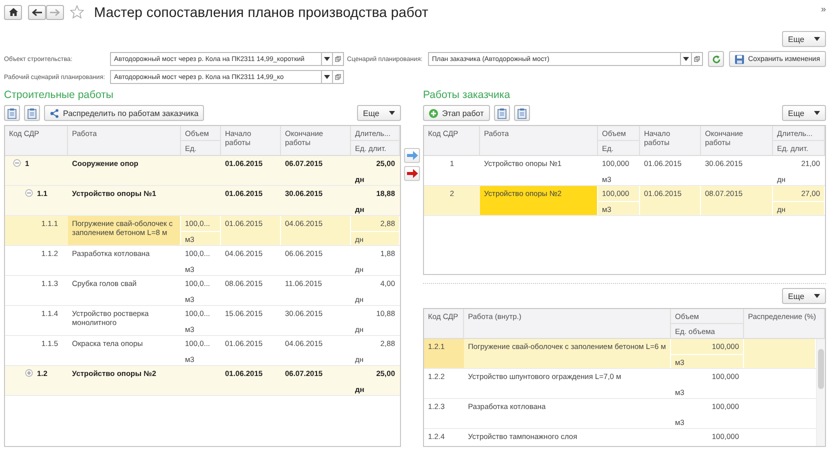 The image size is (830, 451). I want to click on home-icon, so click(13, 12).